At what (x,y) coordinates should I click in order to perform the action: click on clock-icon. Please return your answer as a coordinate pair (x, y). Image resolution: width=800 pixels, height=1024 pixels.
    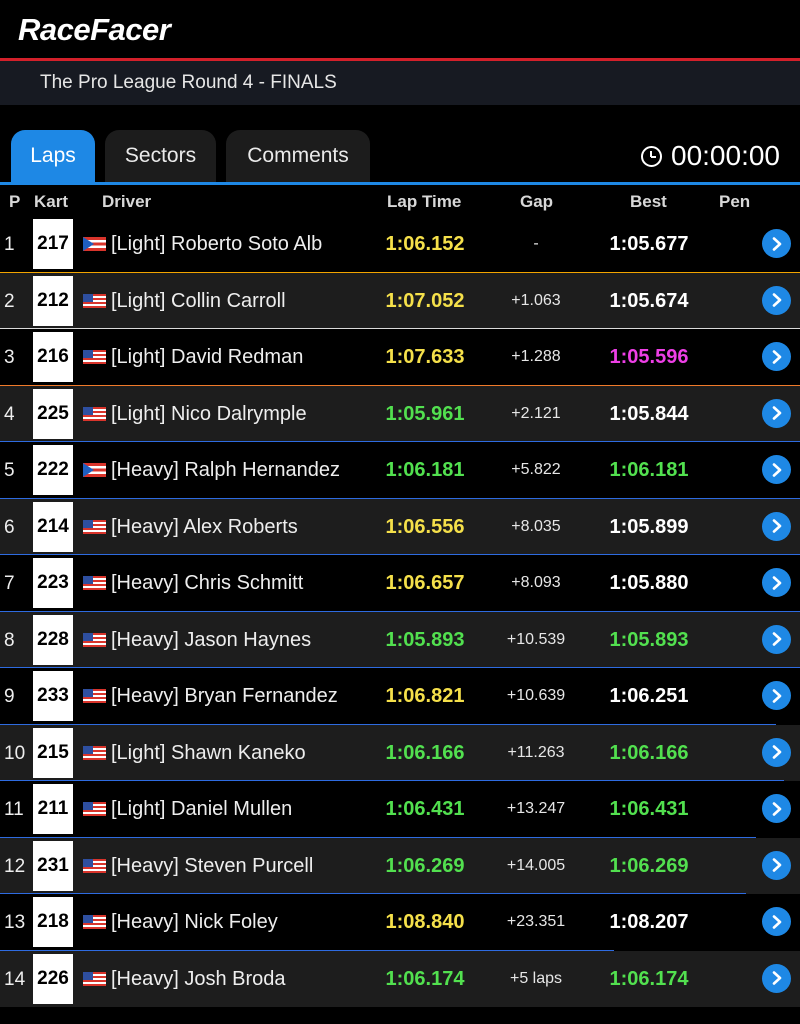
    Looking at the image, I should click on (651, 156).